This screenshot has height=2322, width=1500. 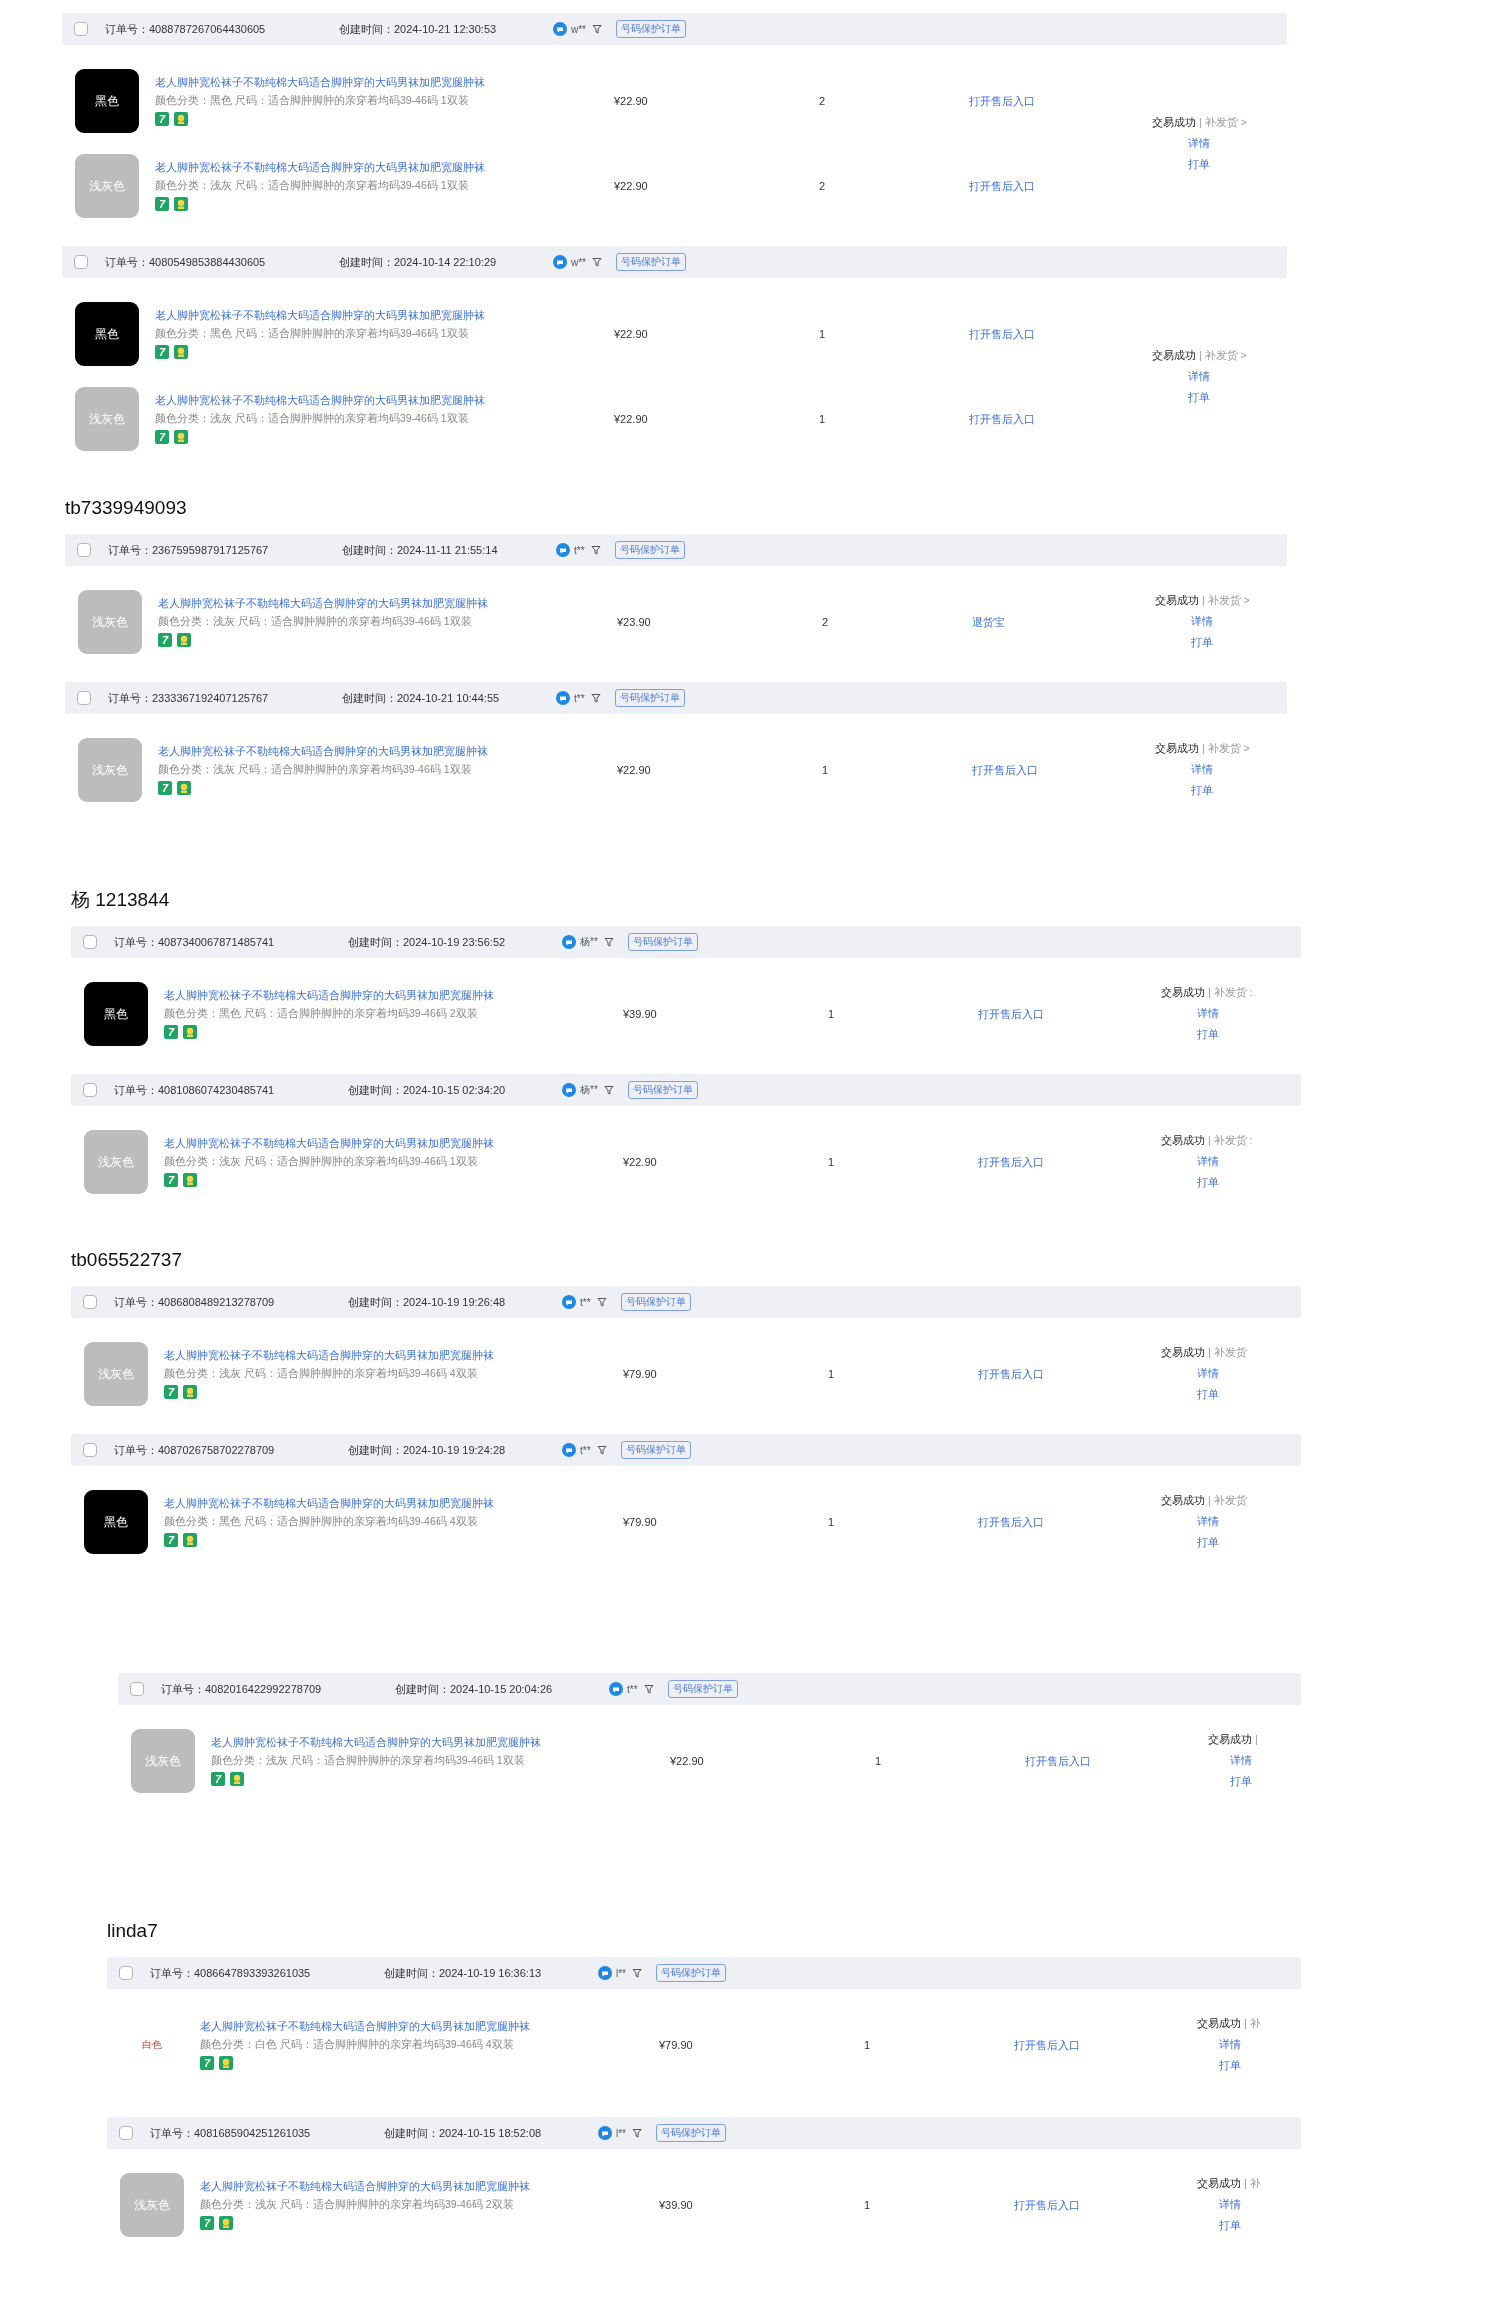 I want to click on product-spec: 颜色分类：浅灰 尺码：适合脚肿脚肿的亲穿着均码39-46码 1双装, so click(x=368, y=1761).